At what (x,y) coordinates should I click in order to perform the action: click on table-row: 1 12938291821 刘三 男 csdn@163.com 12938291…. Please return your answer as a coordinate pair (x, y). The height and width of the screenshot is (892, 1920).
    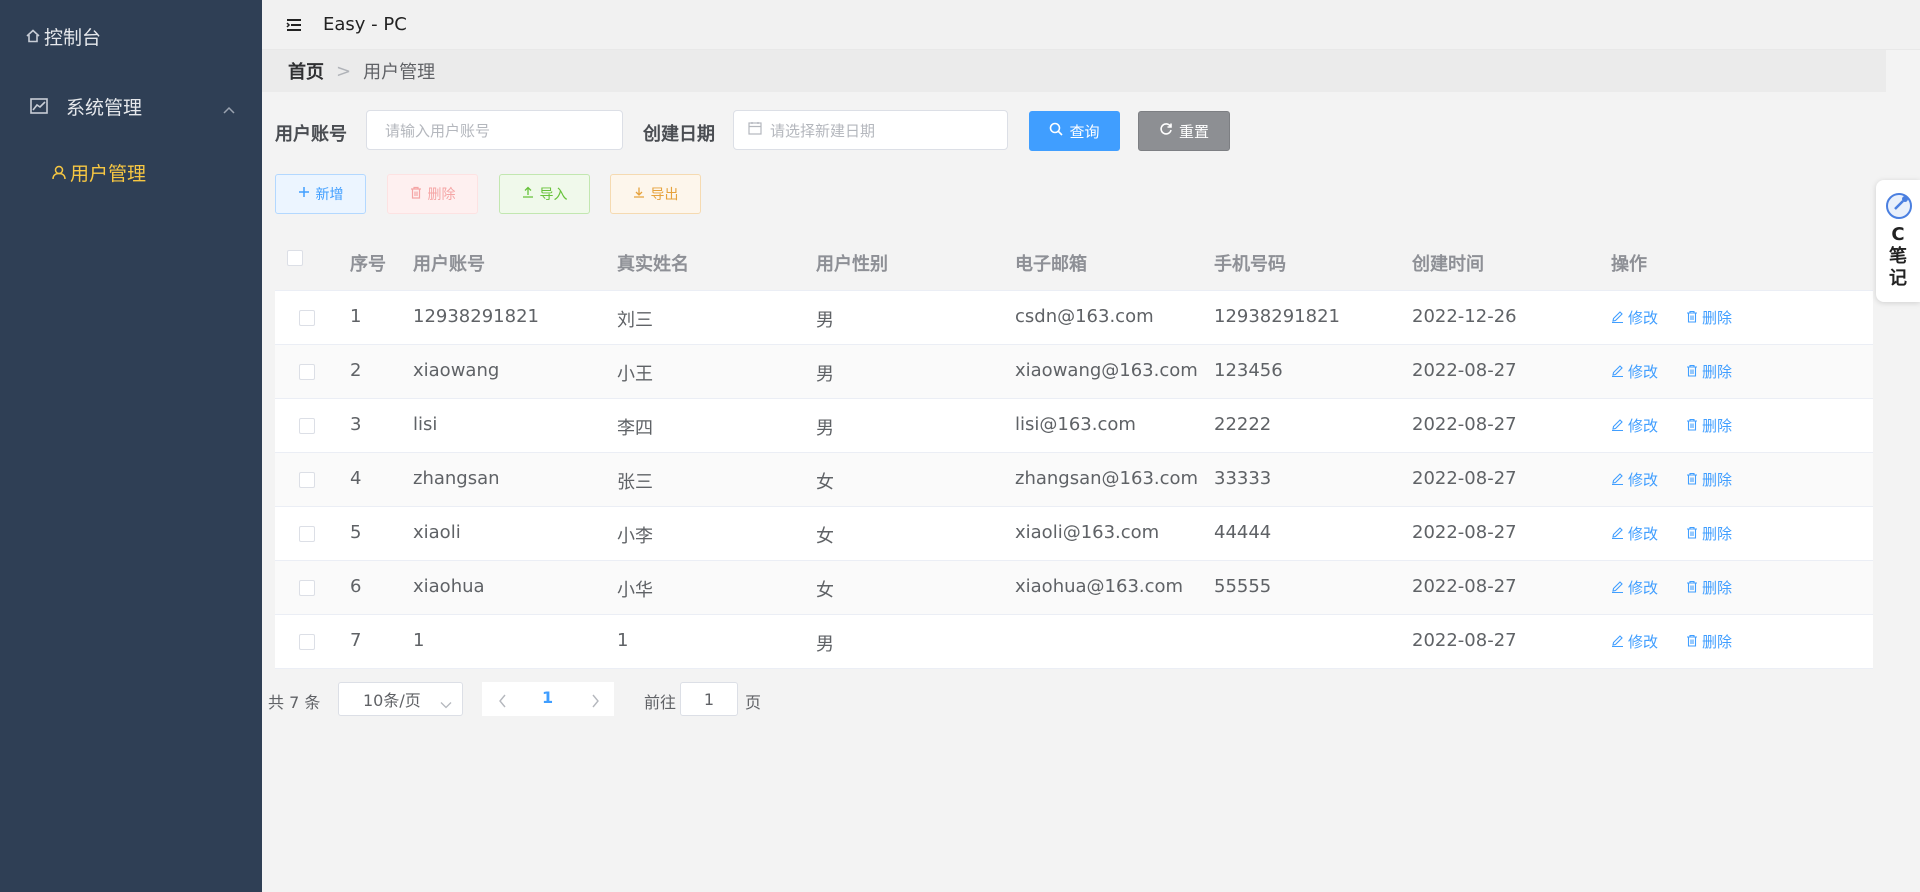
    Looking at the image, I should click on (1074, 318).